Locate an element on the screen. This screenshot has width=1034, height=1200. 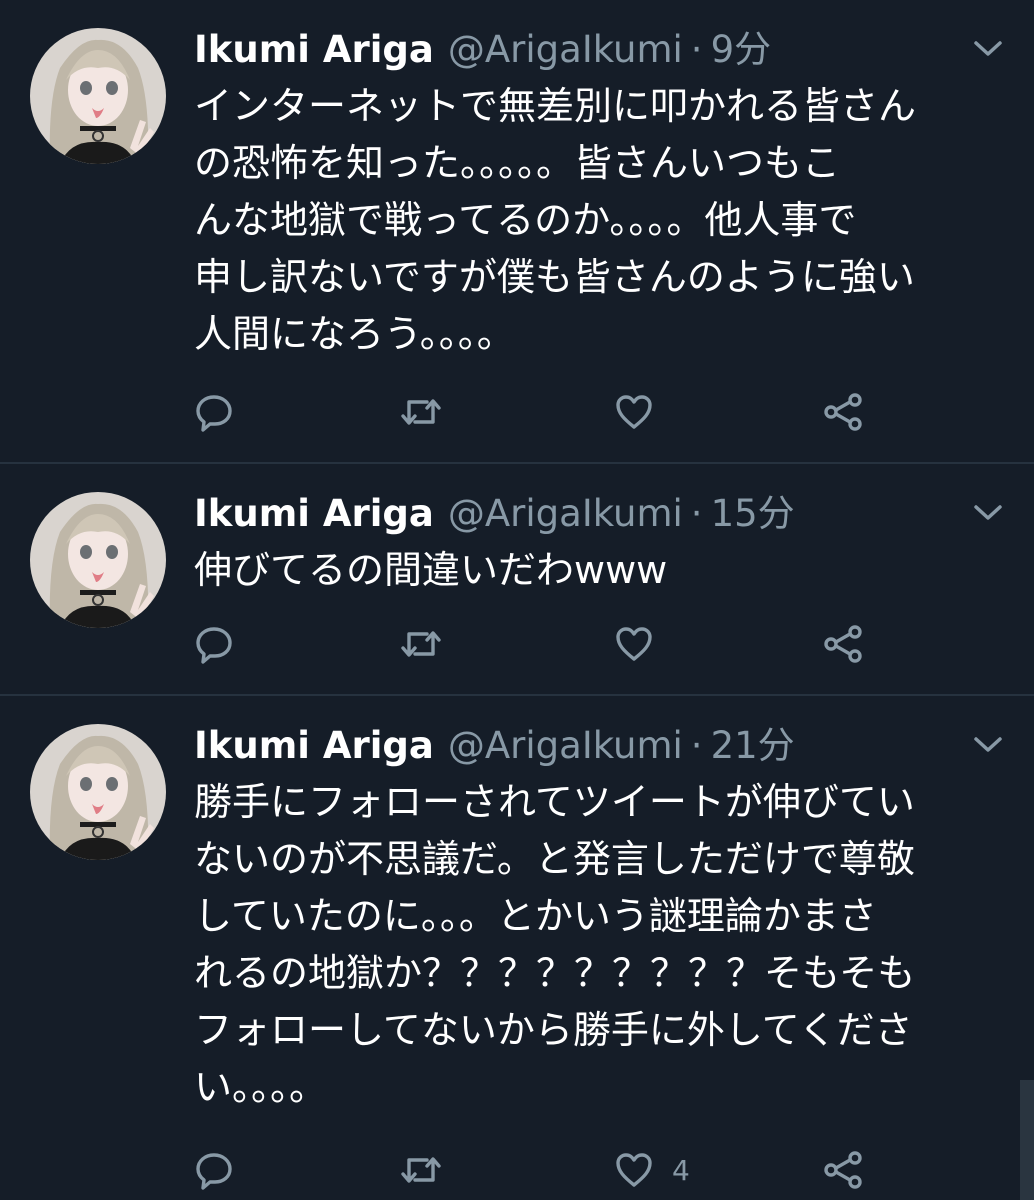
like-count: 4 is located at coordinates (681, 1170).